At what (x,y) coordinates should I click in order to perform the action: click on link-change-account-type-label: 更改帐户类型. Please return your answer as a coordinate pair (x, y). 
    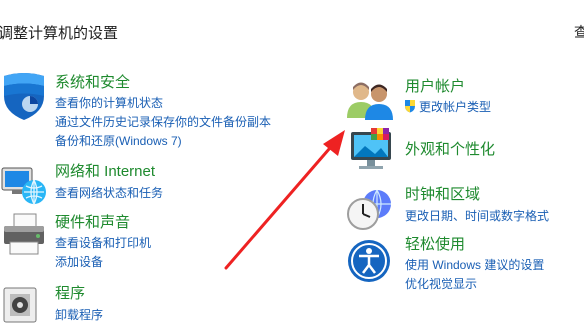
    Looking at the image, I should click on (455, 107).